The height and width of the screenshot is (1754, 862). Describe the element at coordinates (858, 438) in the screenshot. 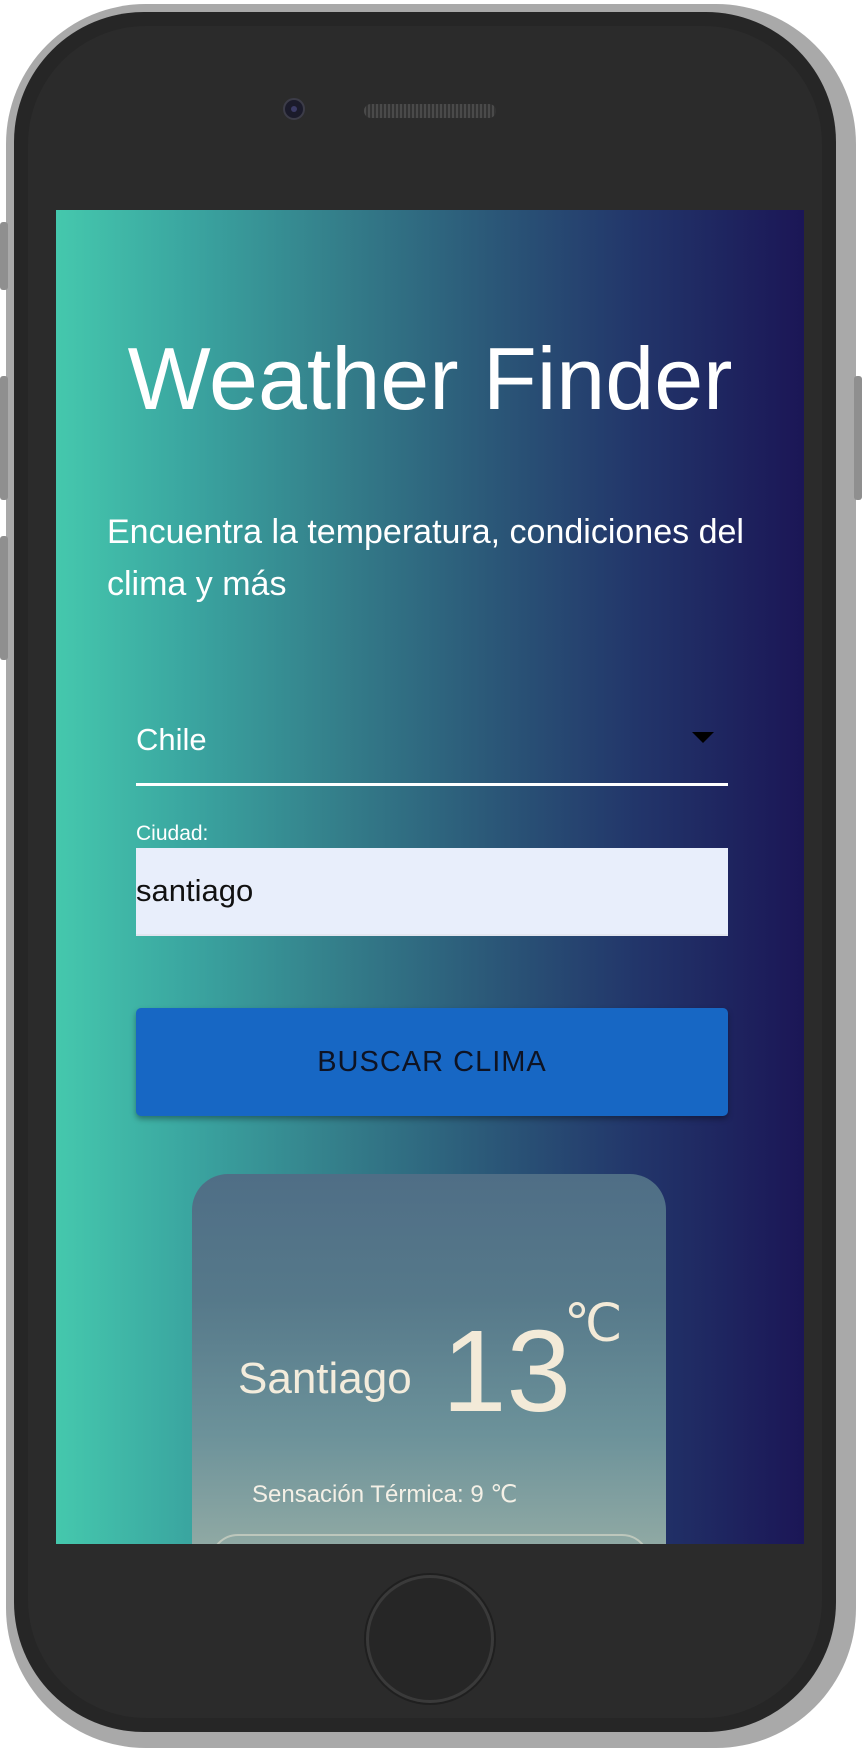

I see `power-button` at that location.